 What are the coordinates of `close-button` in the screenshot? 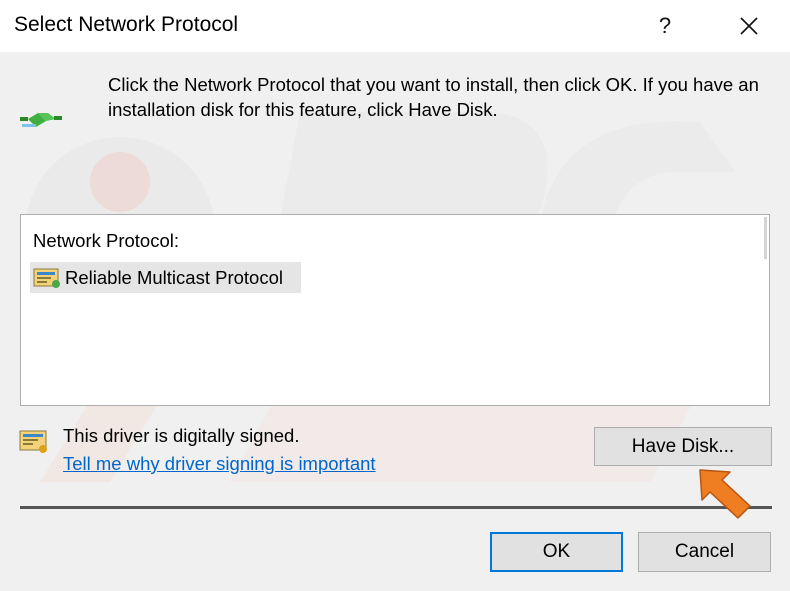 It's located at (749, 26).